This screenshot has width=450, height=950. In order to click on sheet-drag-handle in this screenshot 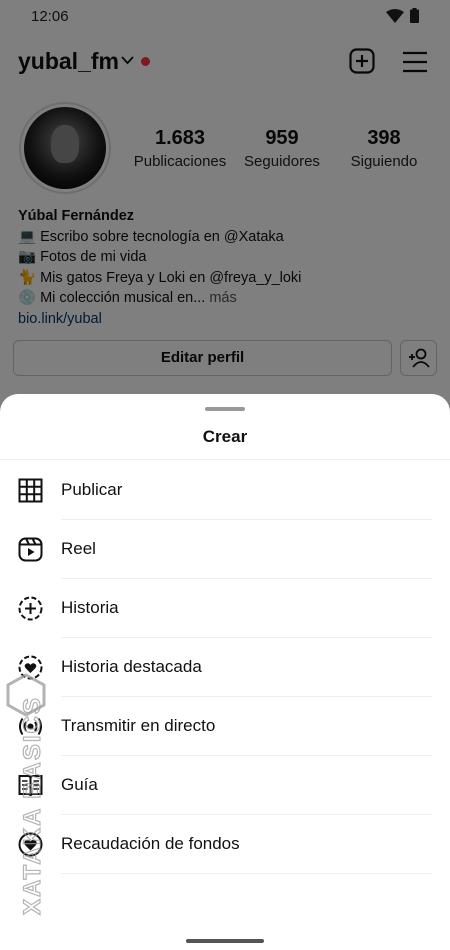, I will do `click(225, 409)`.